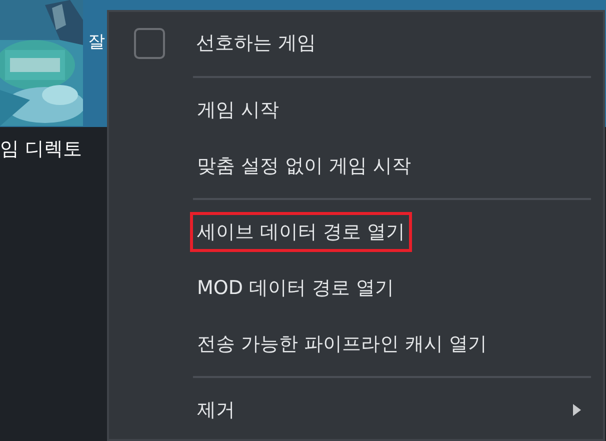 The height and width of the screenshot is (441, 606). Describe the element at coordinates (301, 232) in the screenshot. I see `menu-item: 세이브 데이터 경로 열기` at that location.